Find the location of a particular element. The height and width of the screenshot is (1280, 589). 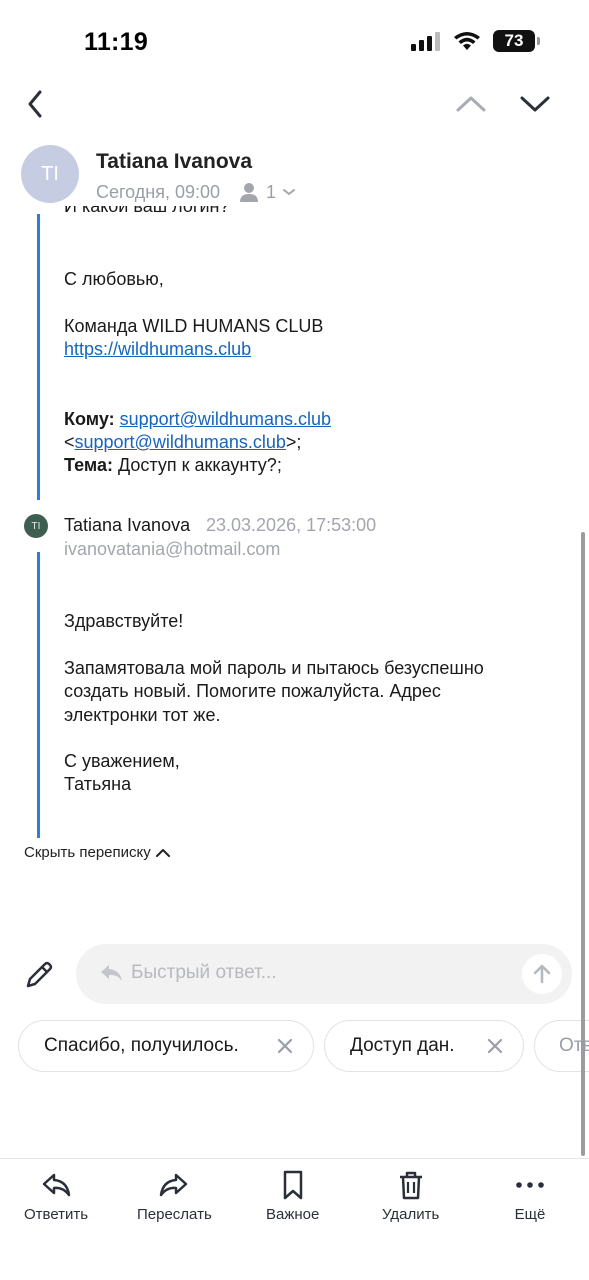

to-email-link: support@wildhumans.club is located at coordinates (225, 419).